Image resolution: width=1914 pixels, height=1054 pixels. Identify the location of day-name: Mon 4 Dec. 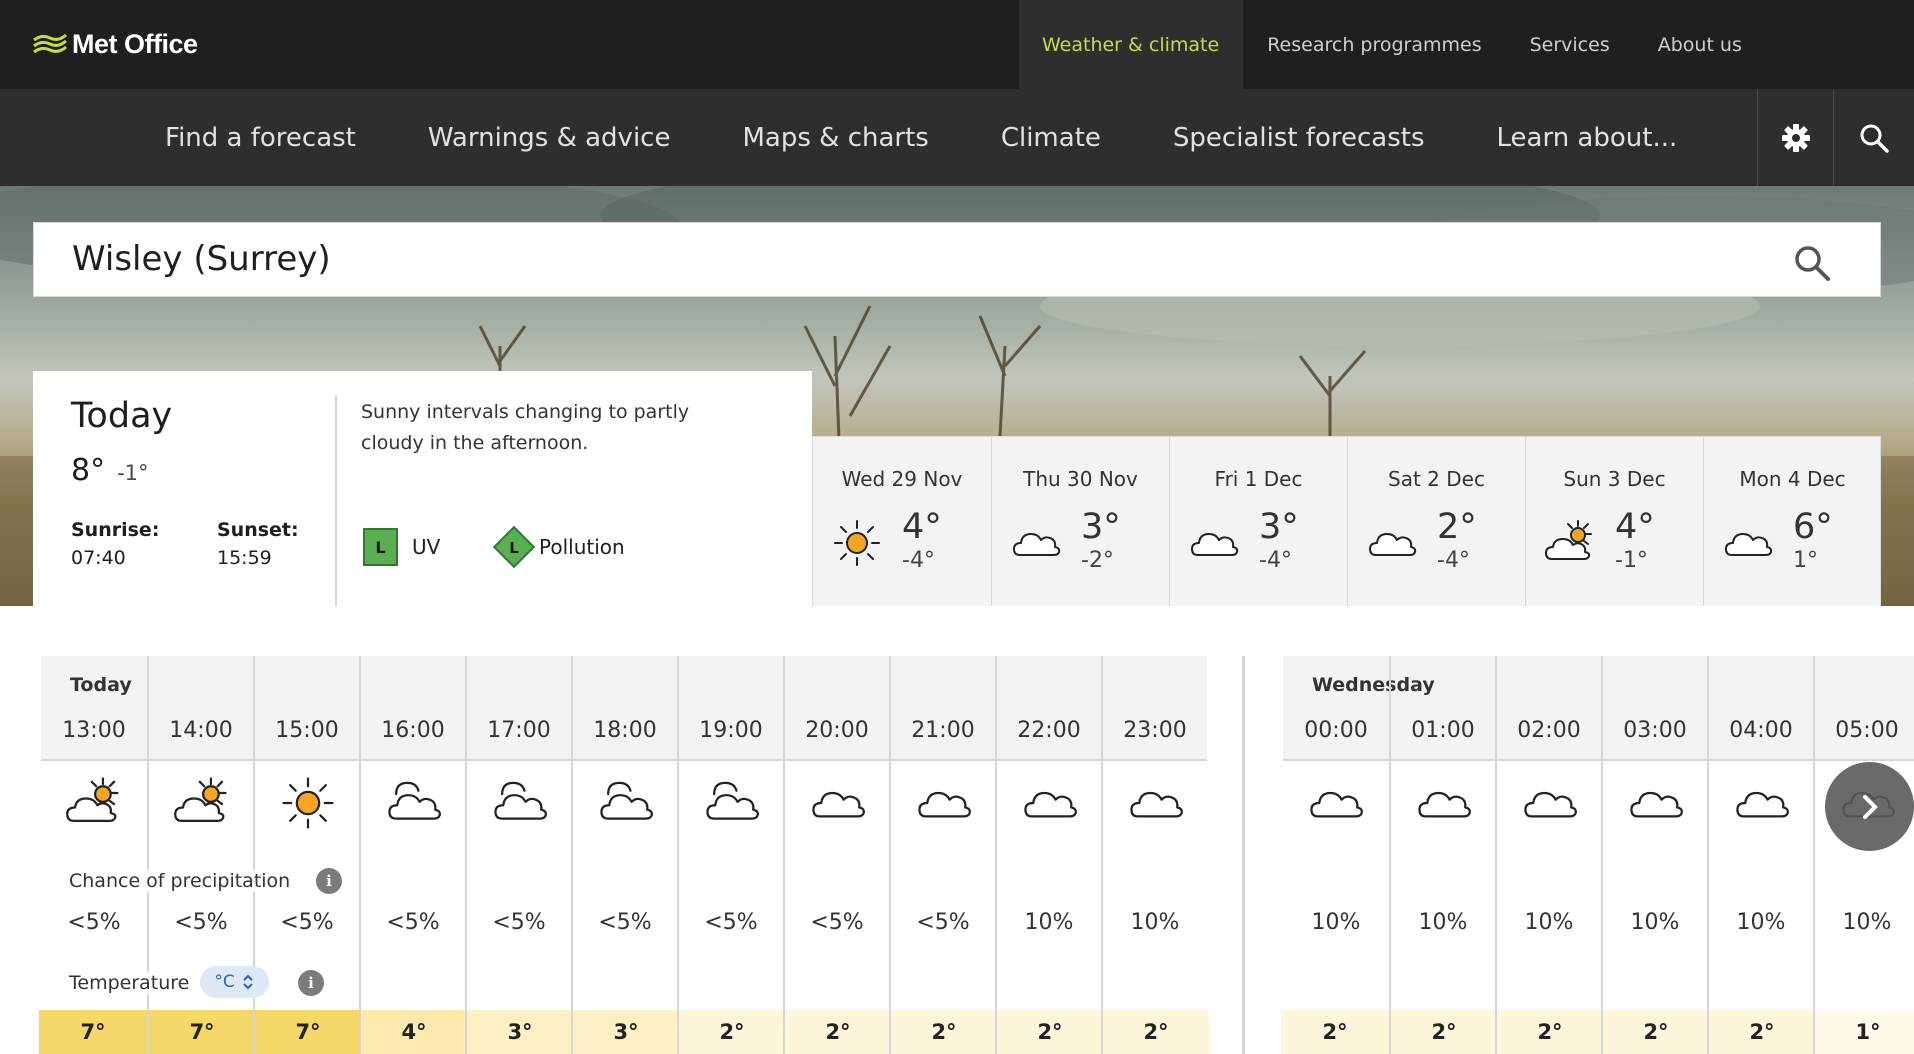
(1792, 479).